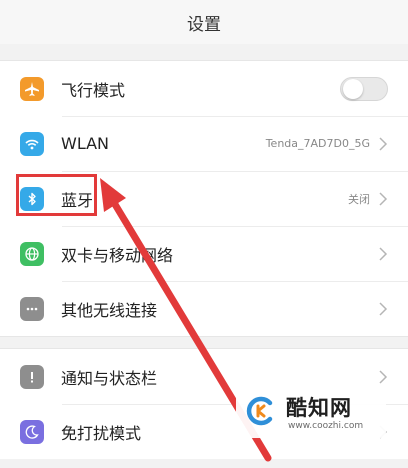 The height and width of the screenshot is (468, 408). Describe the element at coordinates (32, 376) in the screenshot. I see `notification-icon` at that location.